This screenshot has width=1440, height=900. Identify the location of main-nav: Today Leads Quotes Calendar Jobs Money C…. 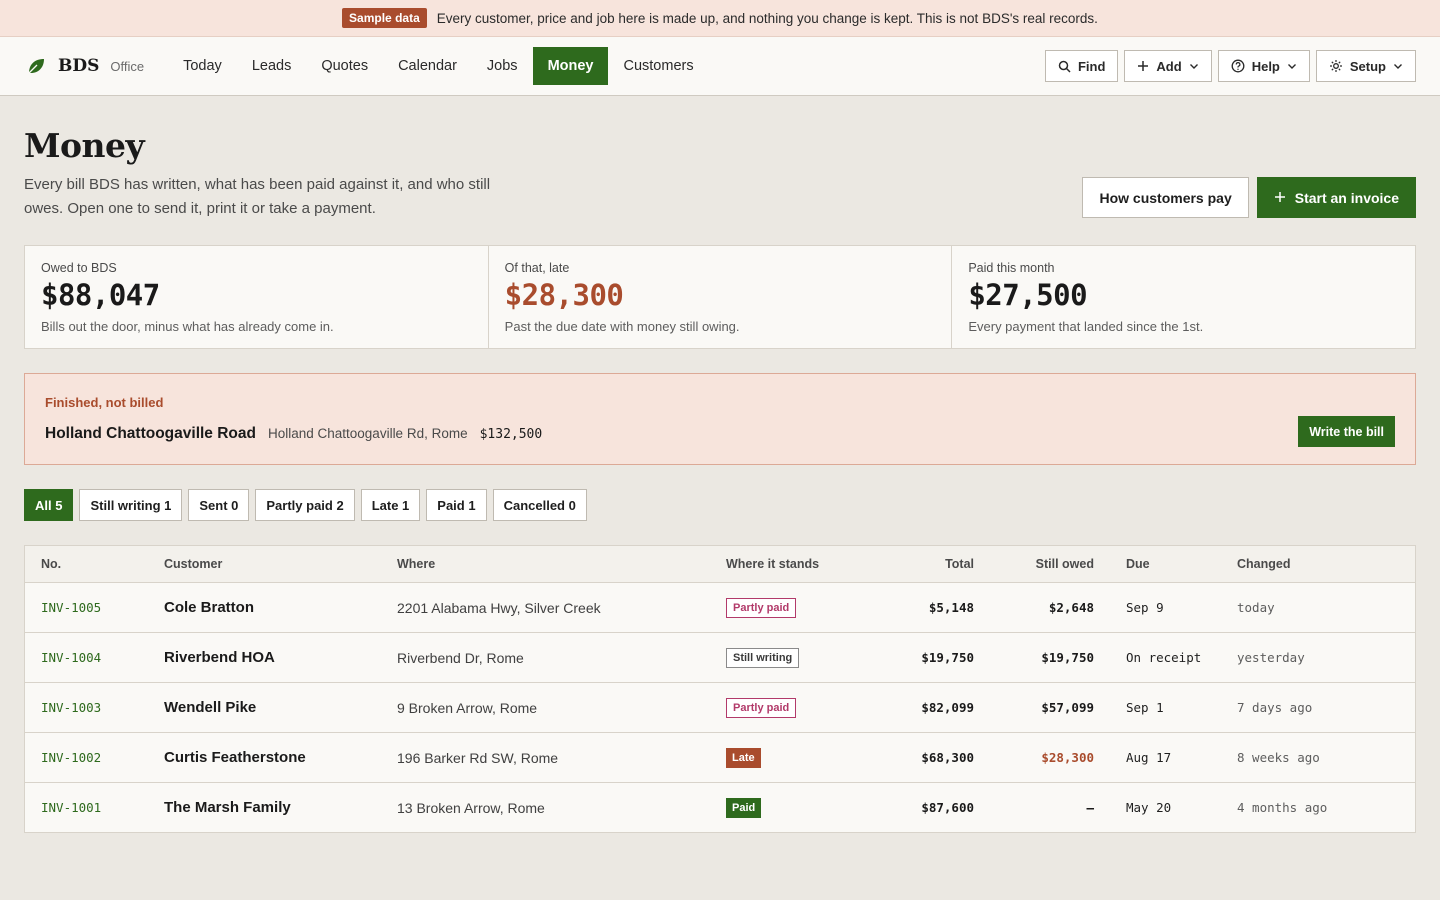
(438, 66).